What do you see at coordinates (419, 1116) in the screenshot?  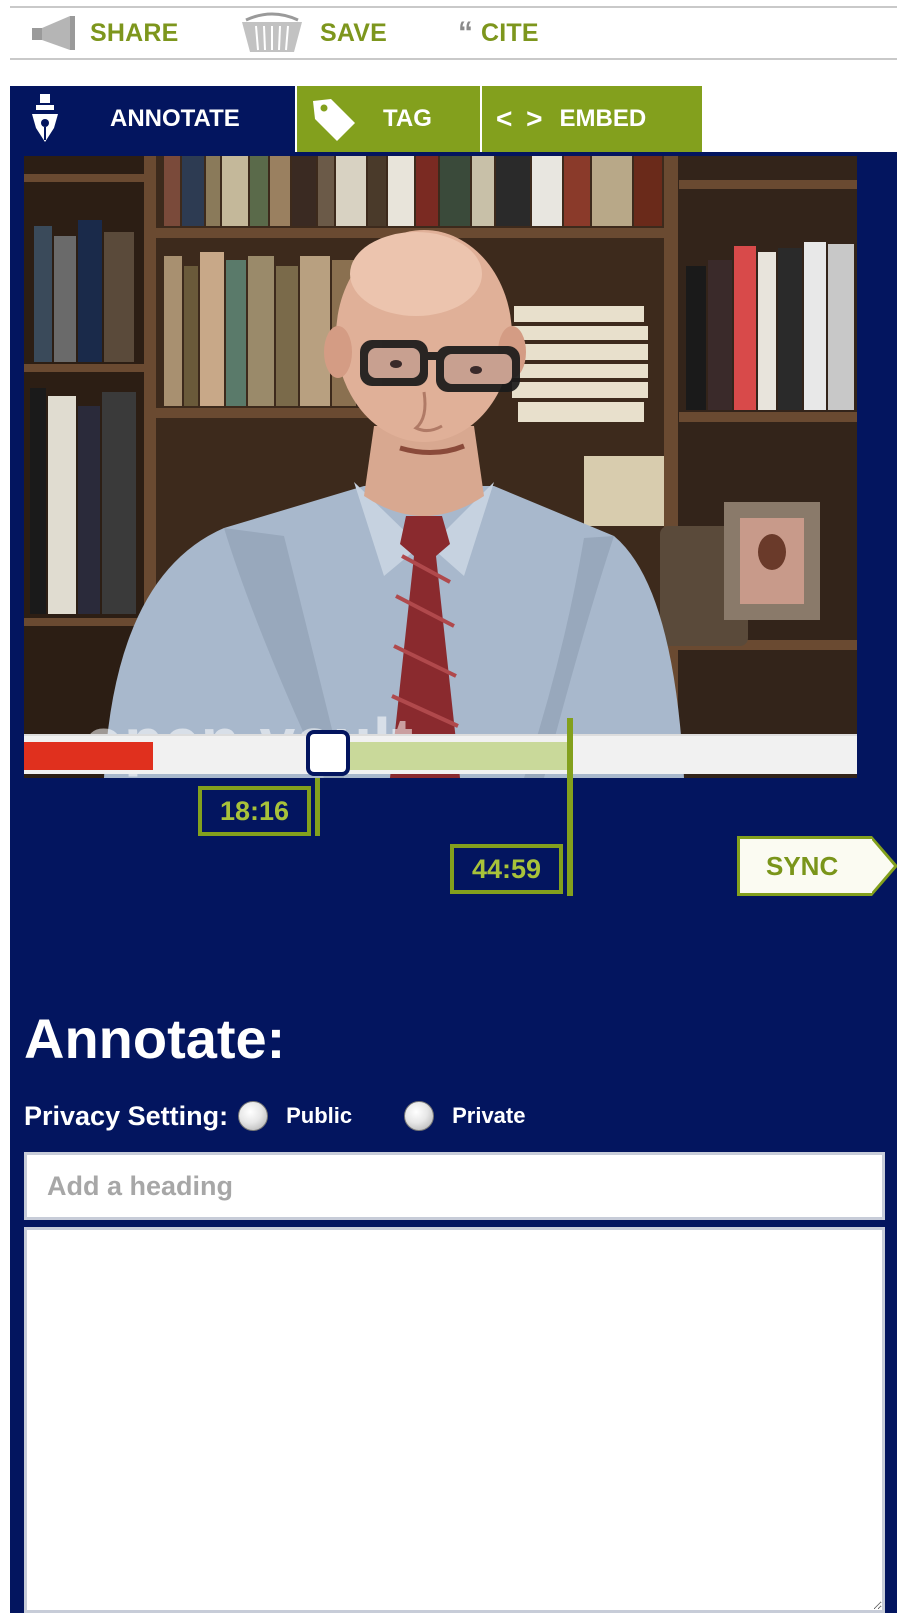 I see `private-radio` at bounding box center [419, 1116].